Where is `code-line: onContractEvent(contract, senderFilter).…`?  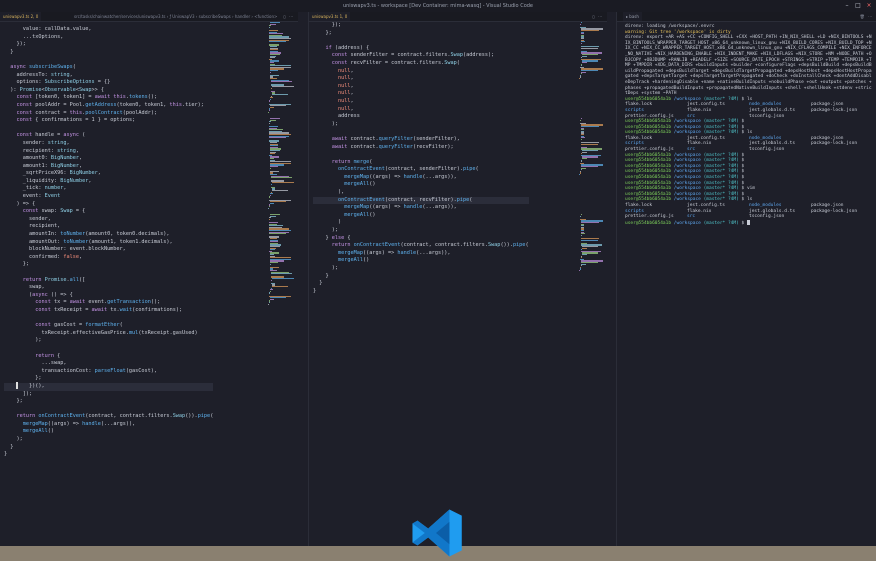 code-line: onContractEvent(contract, senderFilter).… is located at coordinates (421, 170).